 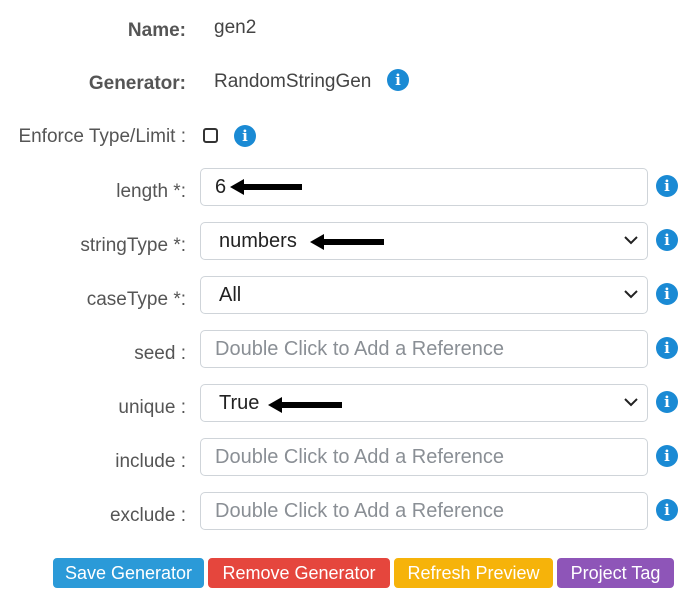 I want to click on include-input: Double Click to Add a Reference, so click(x=424, y=457).